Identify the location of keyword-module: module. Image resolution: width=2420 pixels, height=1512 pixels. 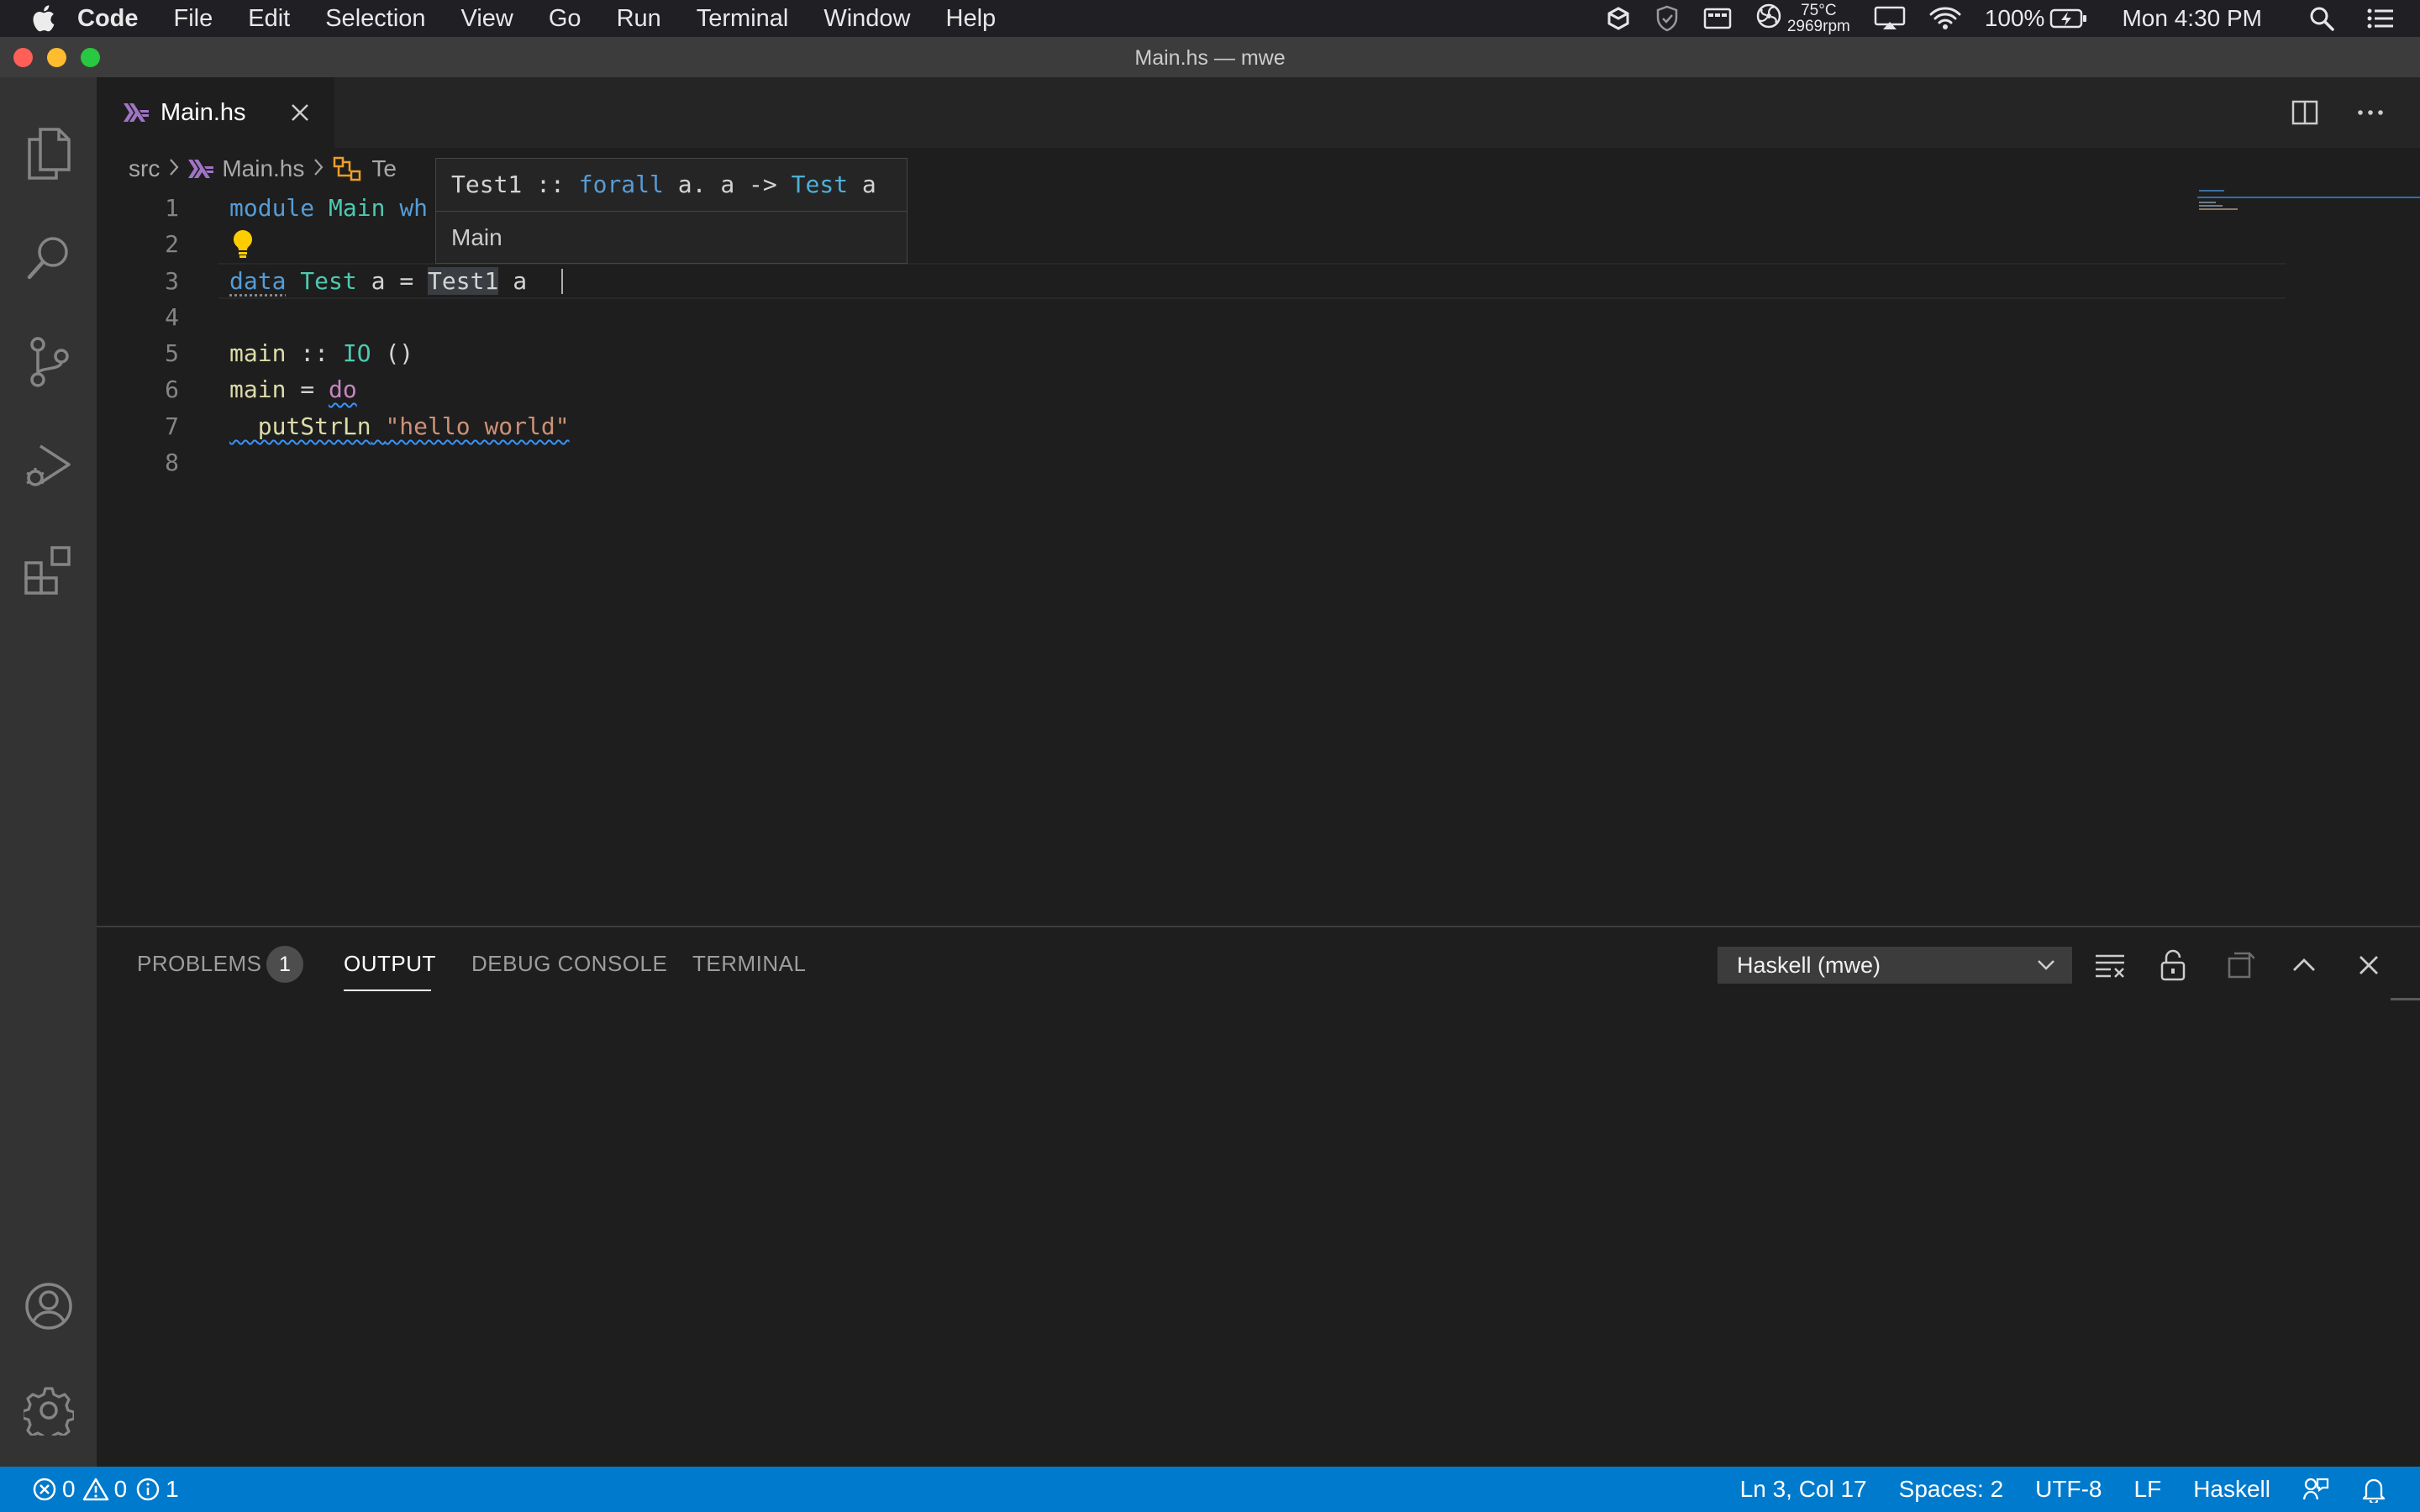
(271, 208).